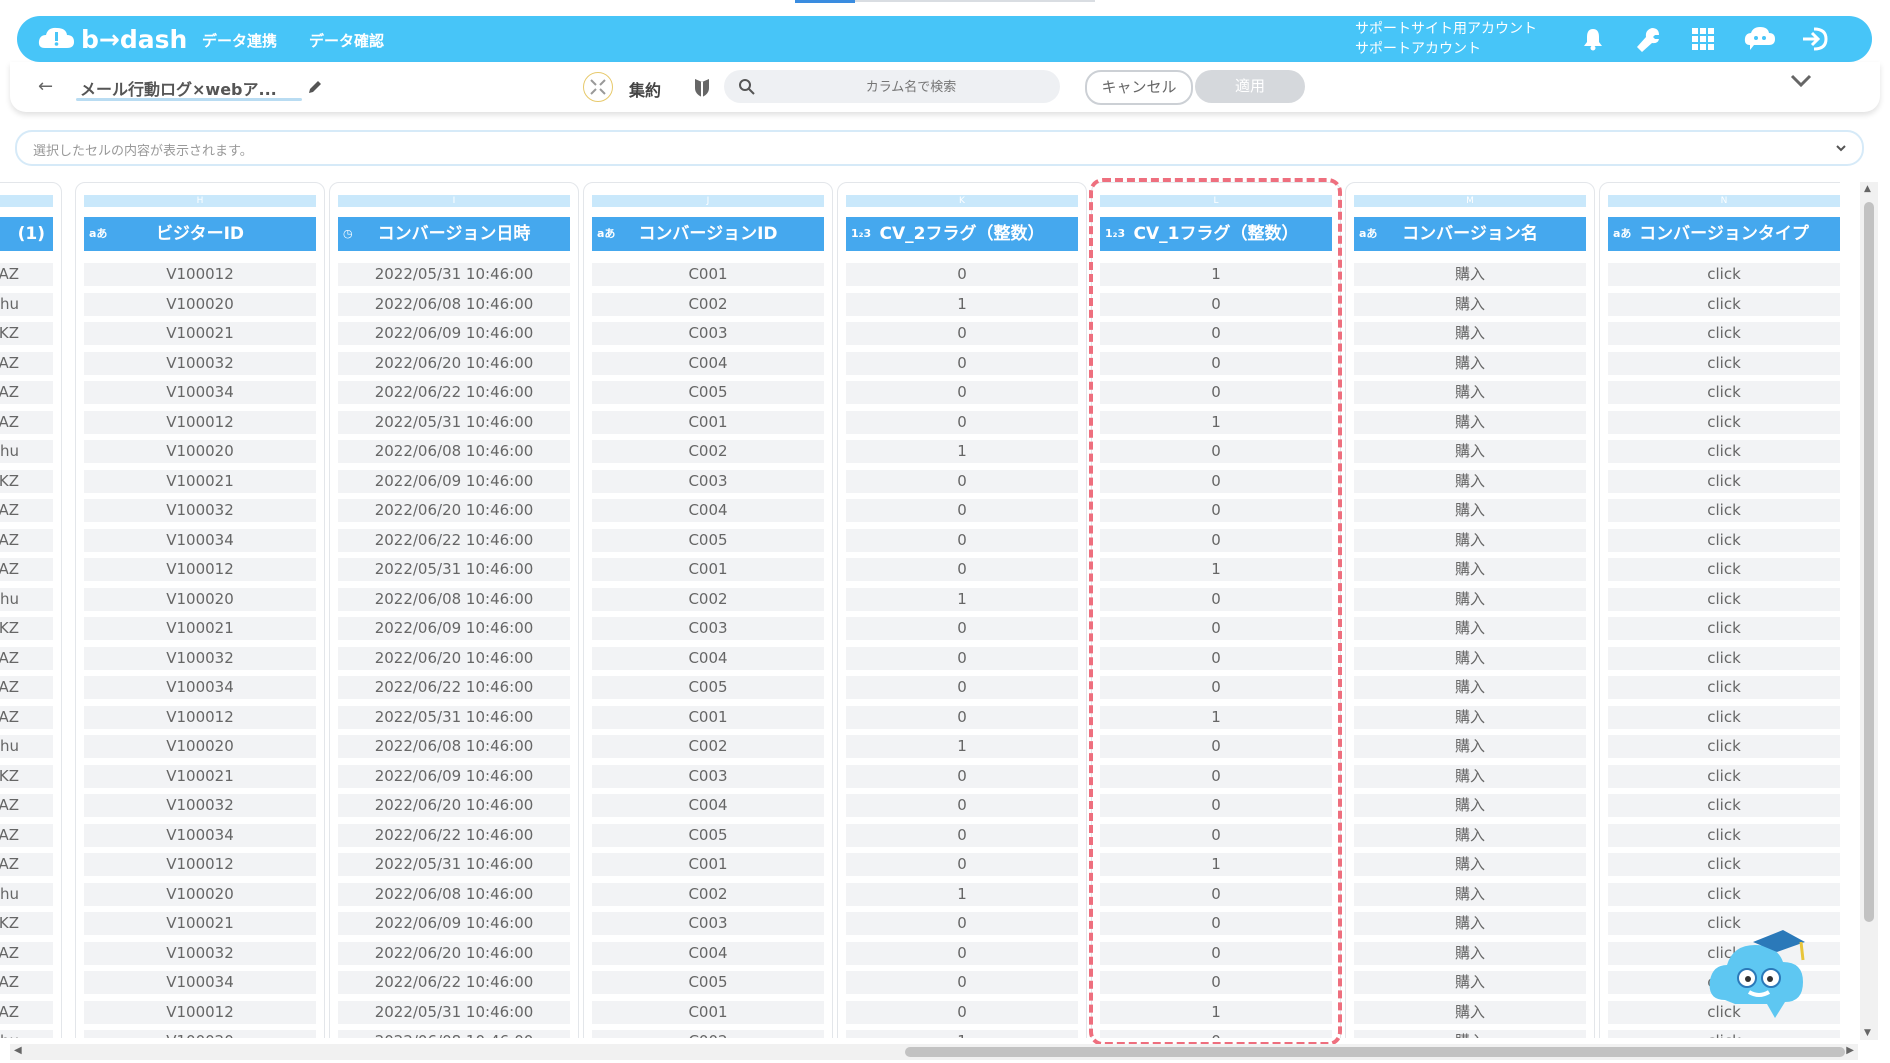 The image size is (1890, 1063). I want to click on column-header: aあ コンバージョンID, so click(708, 234).